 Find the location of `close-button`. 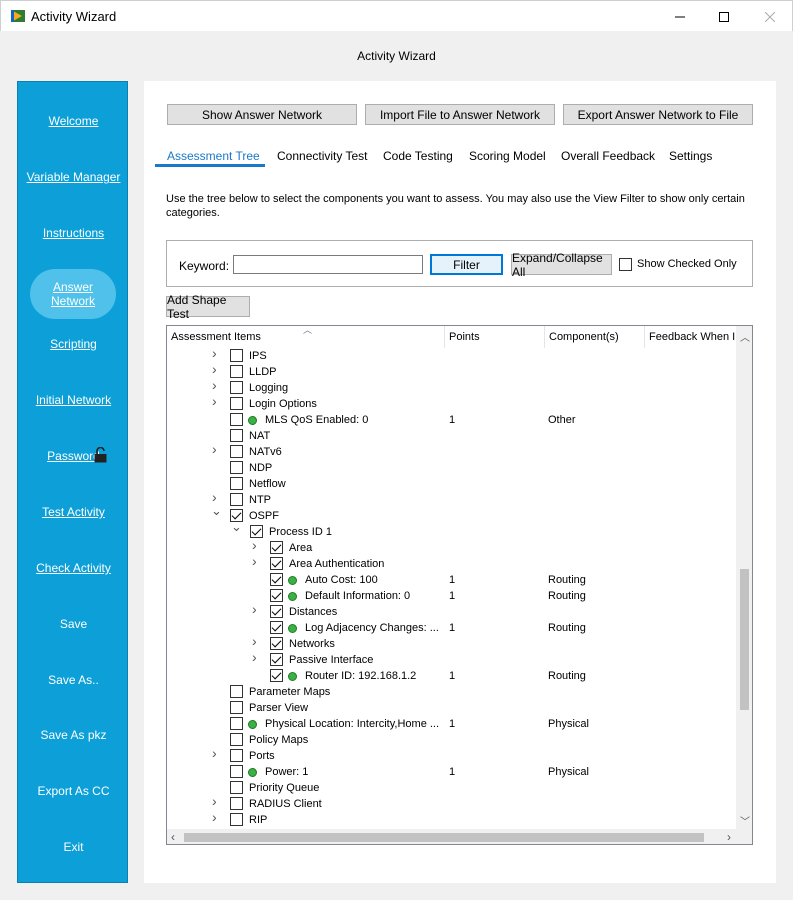

close-button is located at coordinates (770, 16).